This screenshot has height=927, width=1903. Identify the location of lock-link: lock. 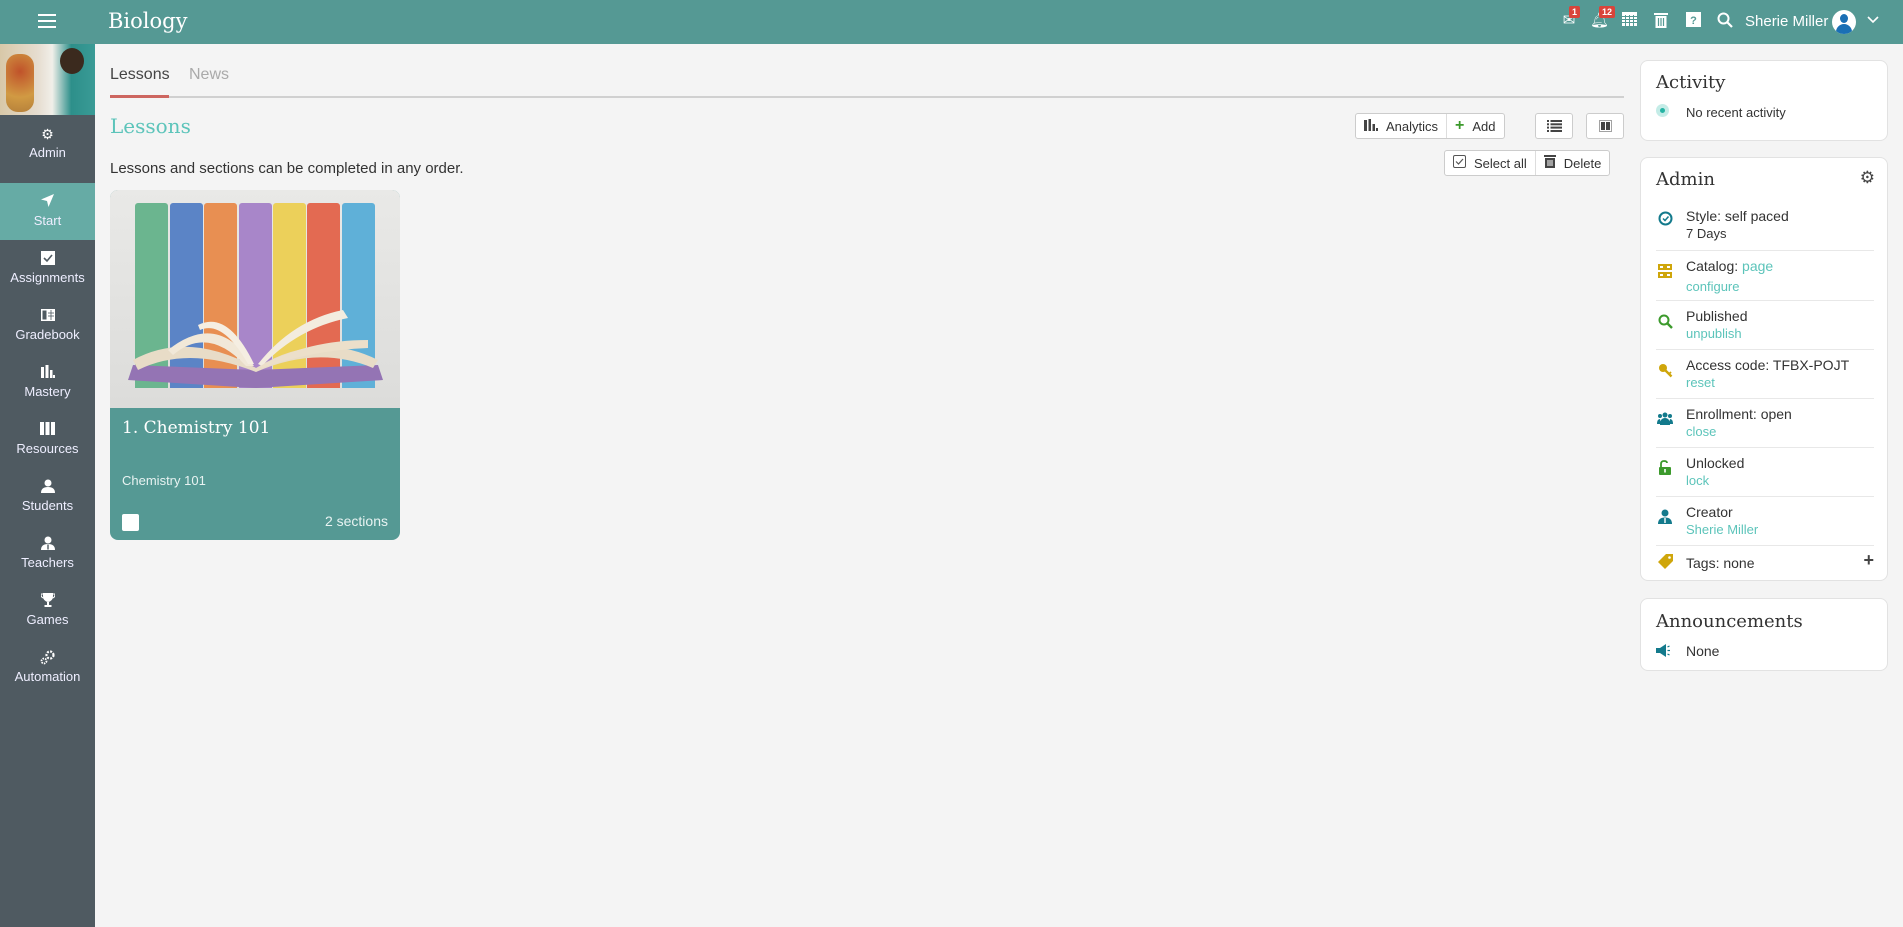
(1697, 480).